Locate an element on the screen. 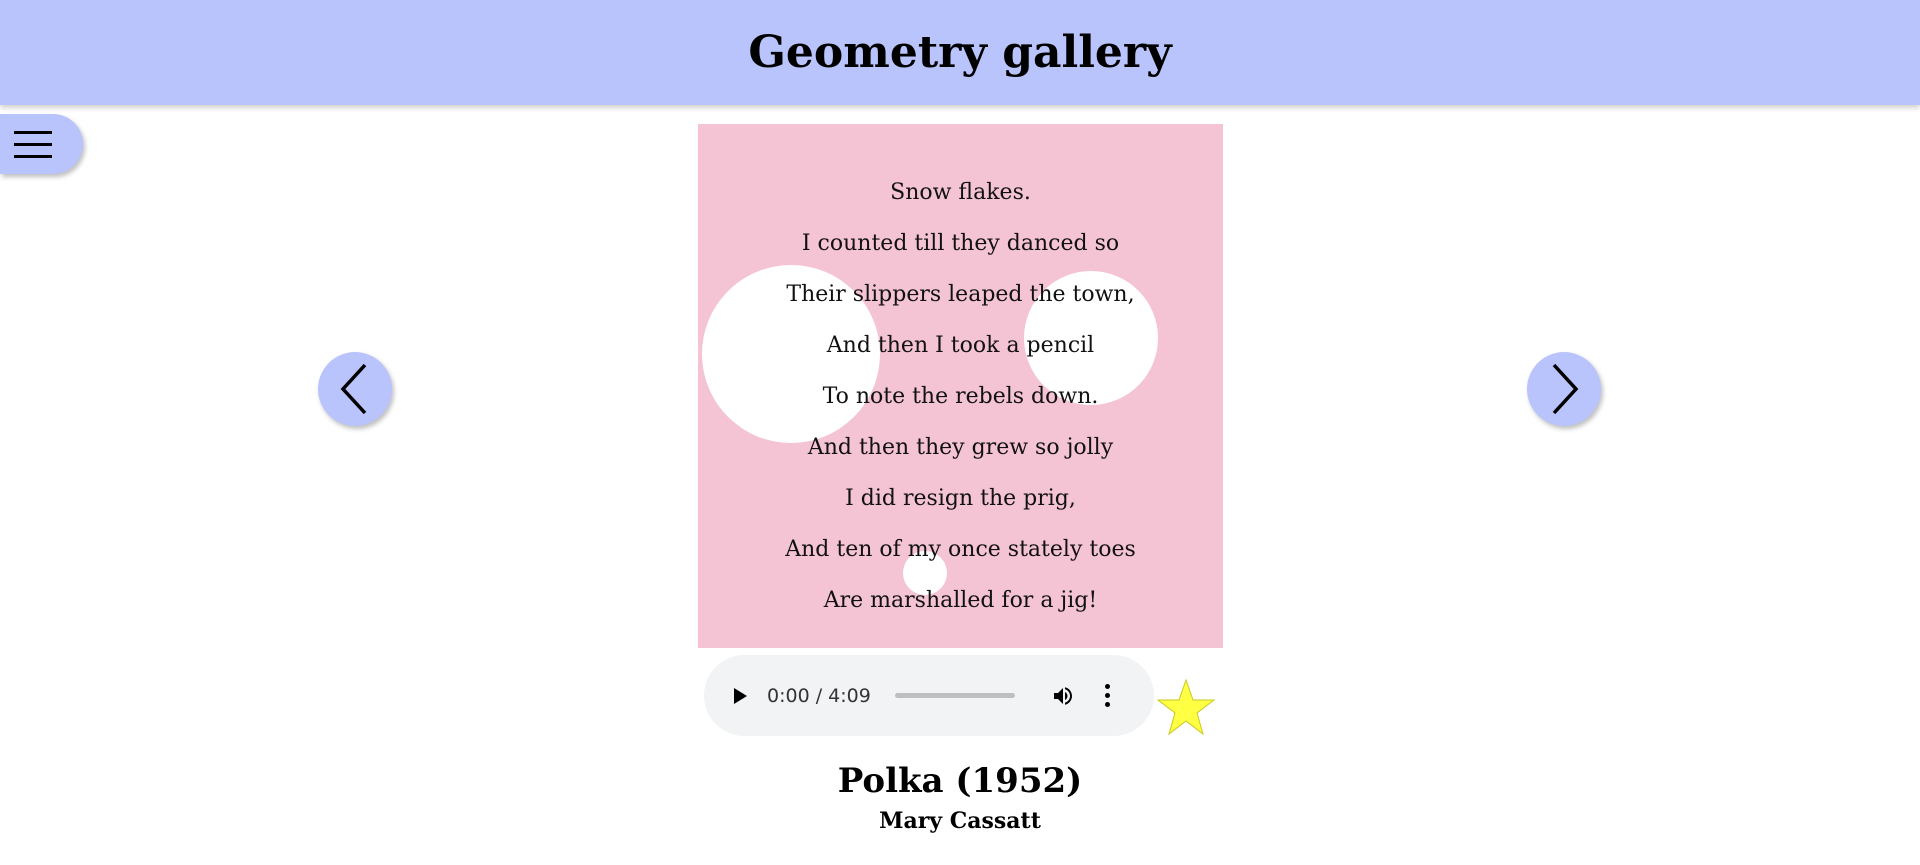 This screenshot has height=865, width=1920. poem-line: Are marshalled for a jig! is located at coordinates (960, 600).